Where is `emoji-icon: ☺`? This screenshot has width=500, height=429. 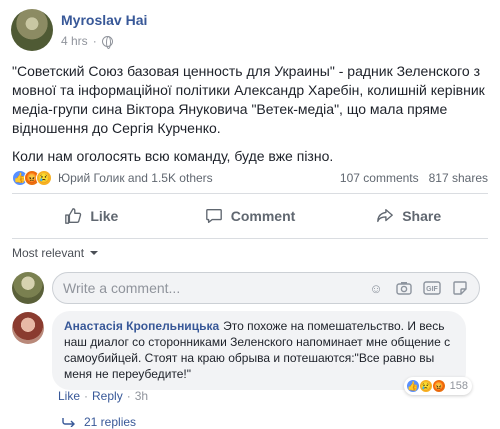 emoji-icon: ☺ is located at coordinates (376, 288).